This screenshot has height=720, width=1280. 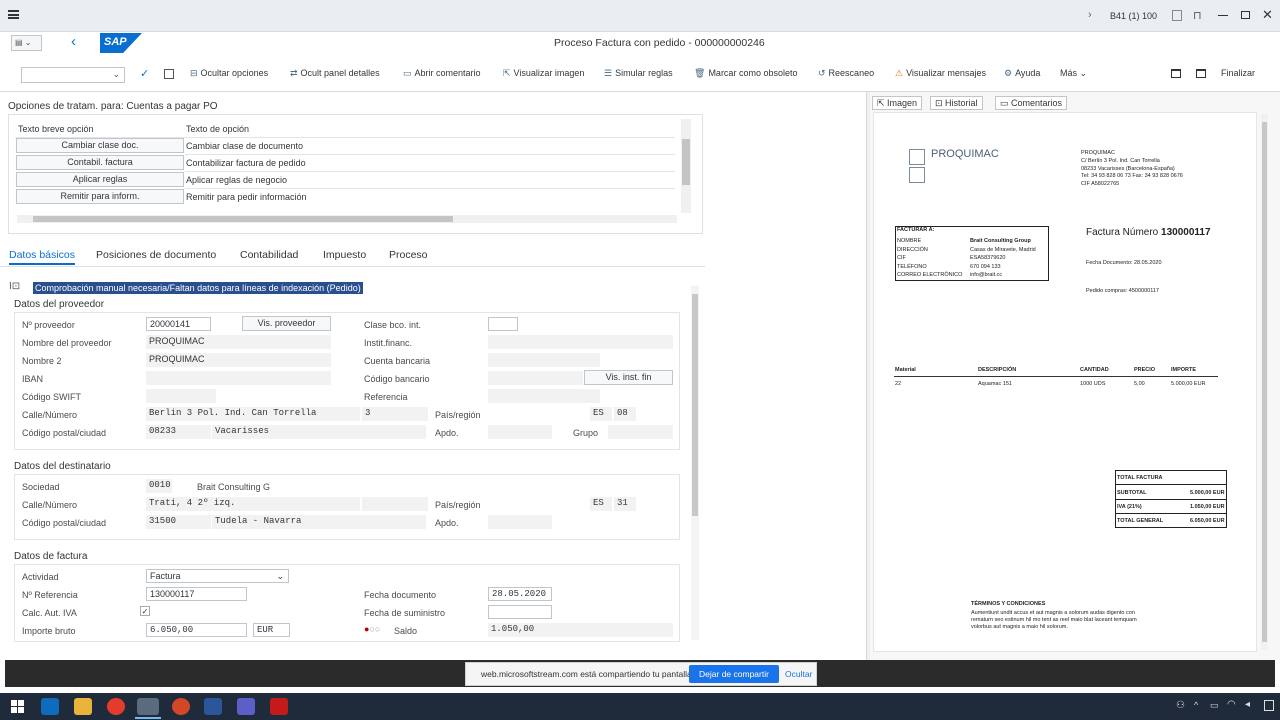 I want to click on mark-obsolete-button: 🗑 Marcar como obsoleto, so click(x=745, y=73).